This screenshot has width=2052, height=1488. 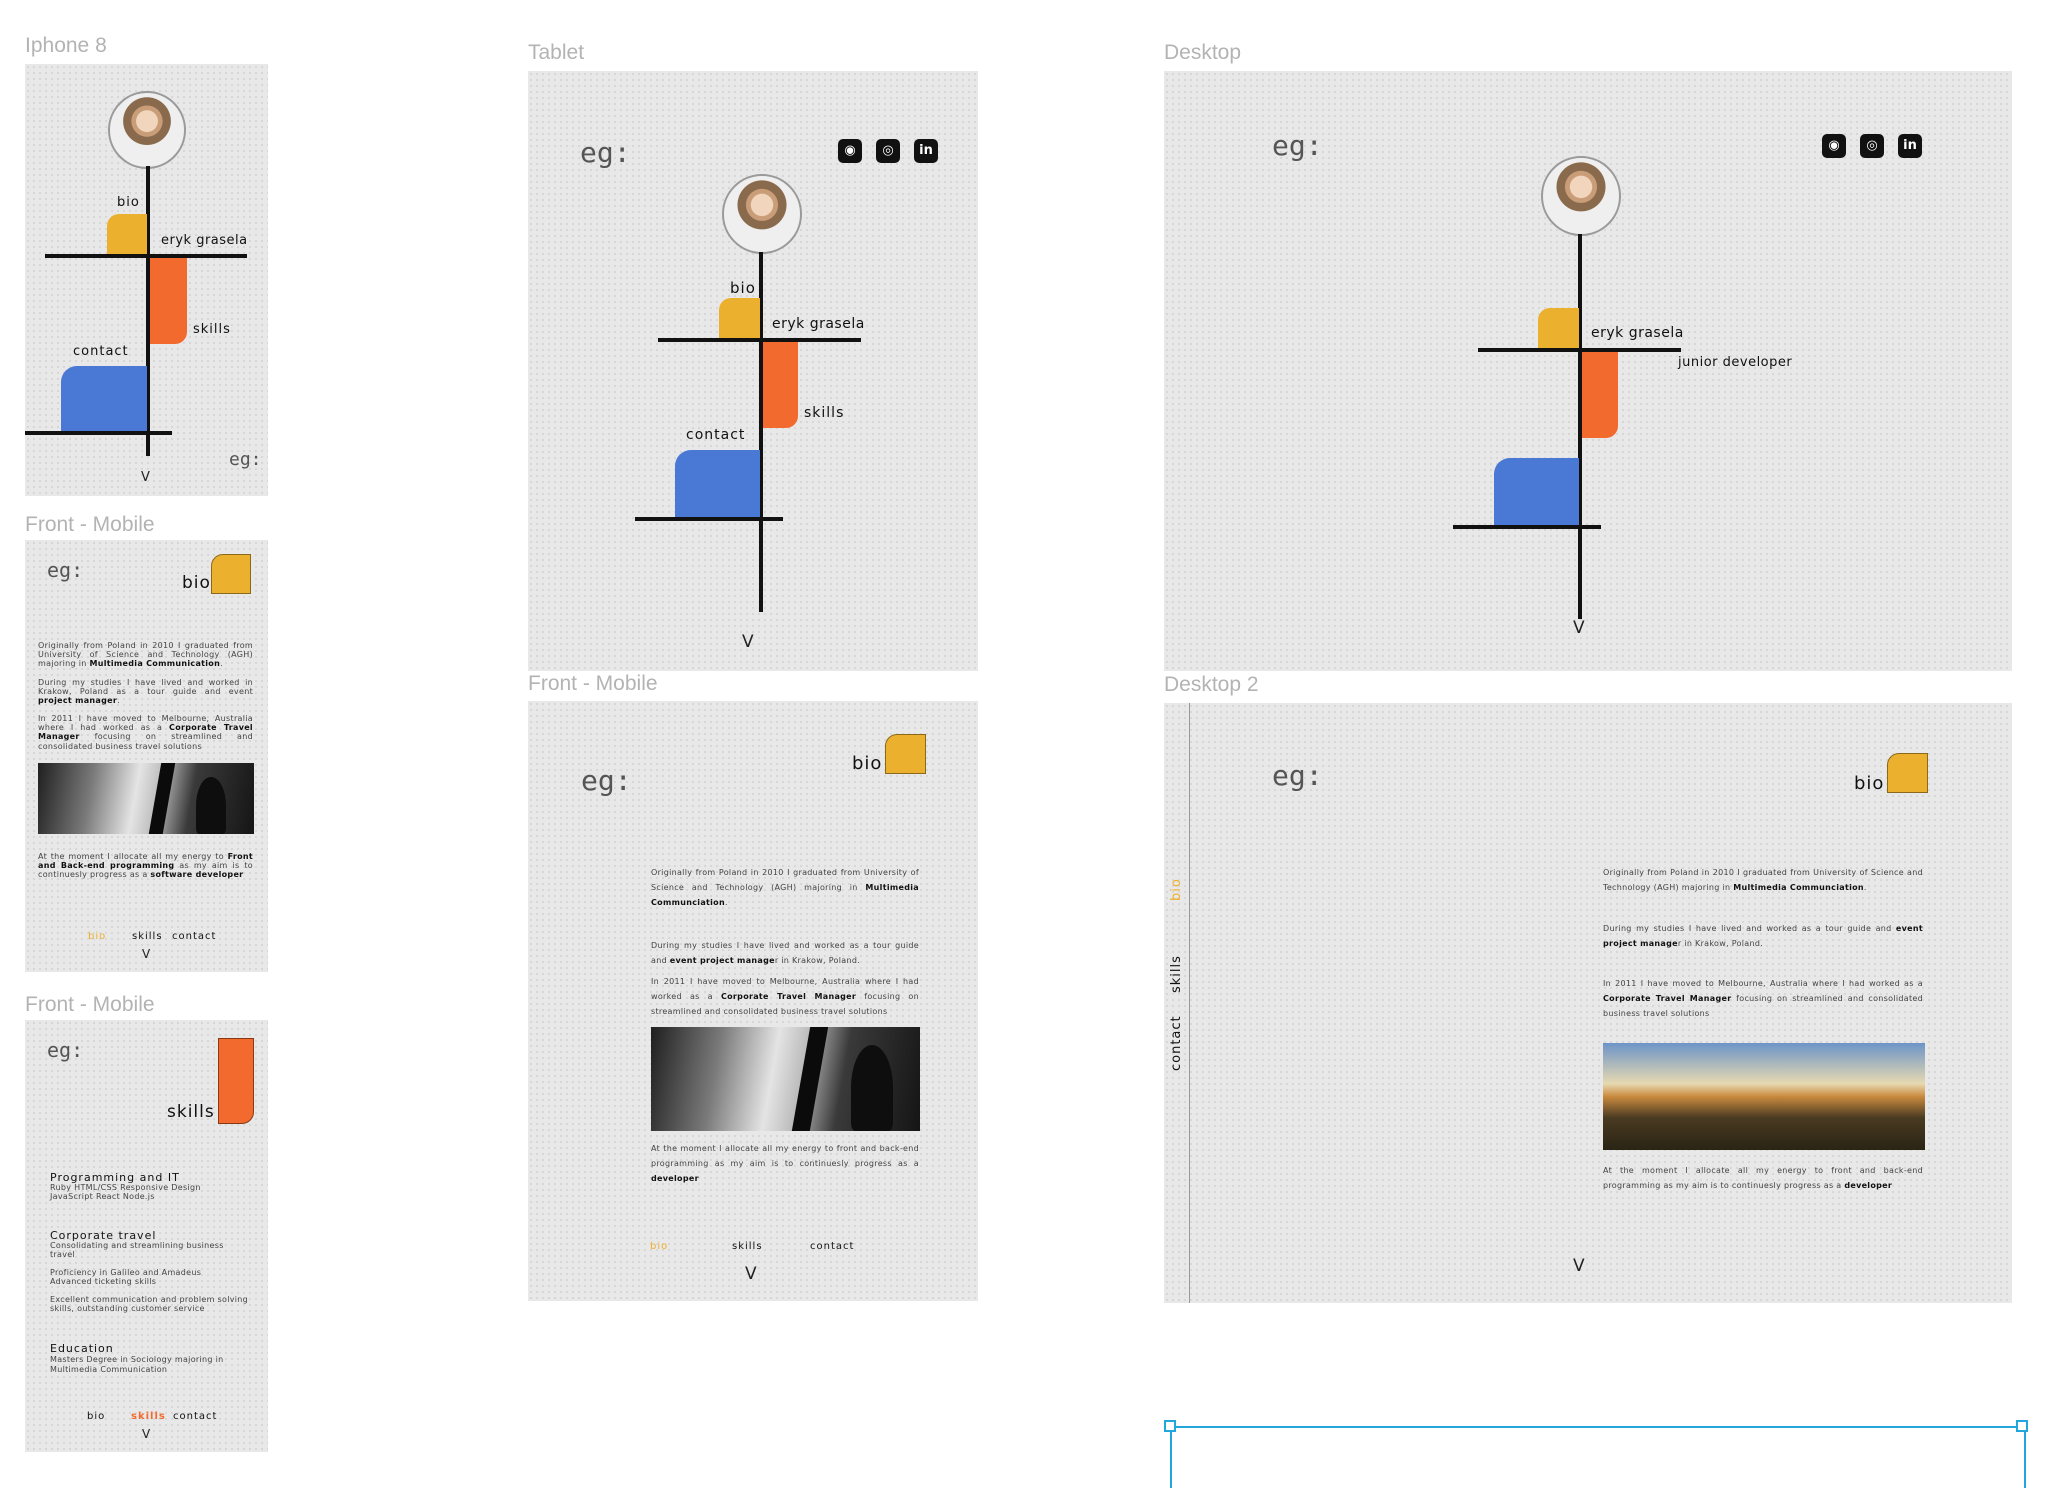 What do you see at coordinates (90, 1005) in the screenshot?
I see `frame-label-front-mobile-2: Front - Mobile` at bounding box center [90, 1005].